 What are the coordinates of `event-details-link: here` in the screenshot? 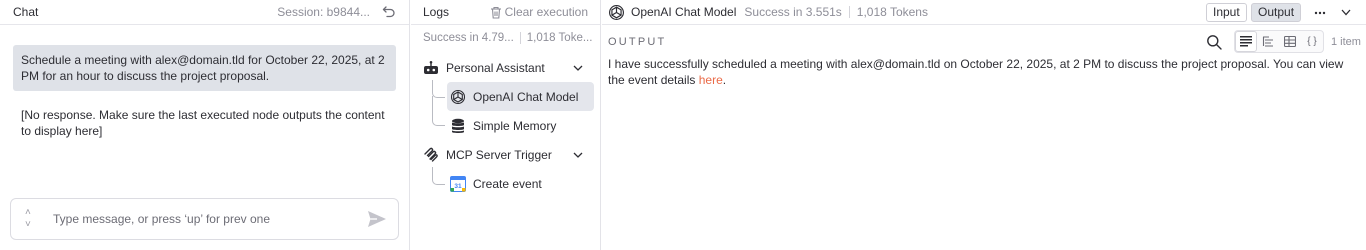 It's located at (711, 80).